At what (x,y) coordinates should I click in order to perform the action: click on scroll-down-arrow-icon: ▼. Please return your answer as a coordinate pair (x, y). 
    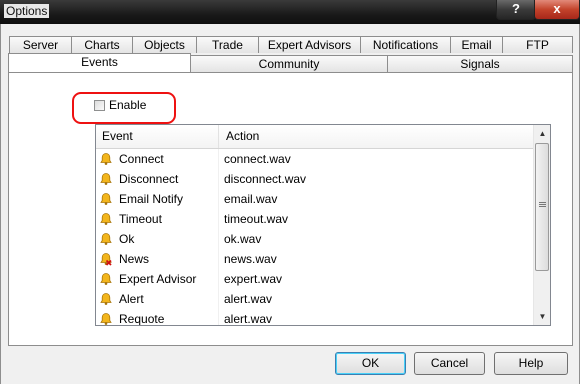
    Looking at the image, I should click on (542, 316).